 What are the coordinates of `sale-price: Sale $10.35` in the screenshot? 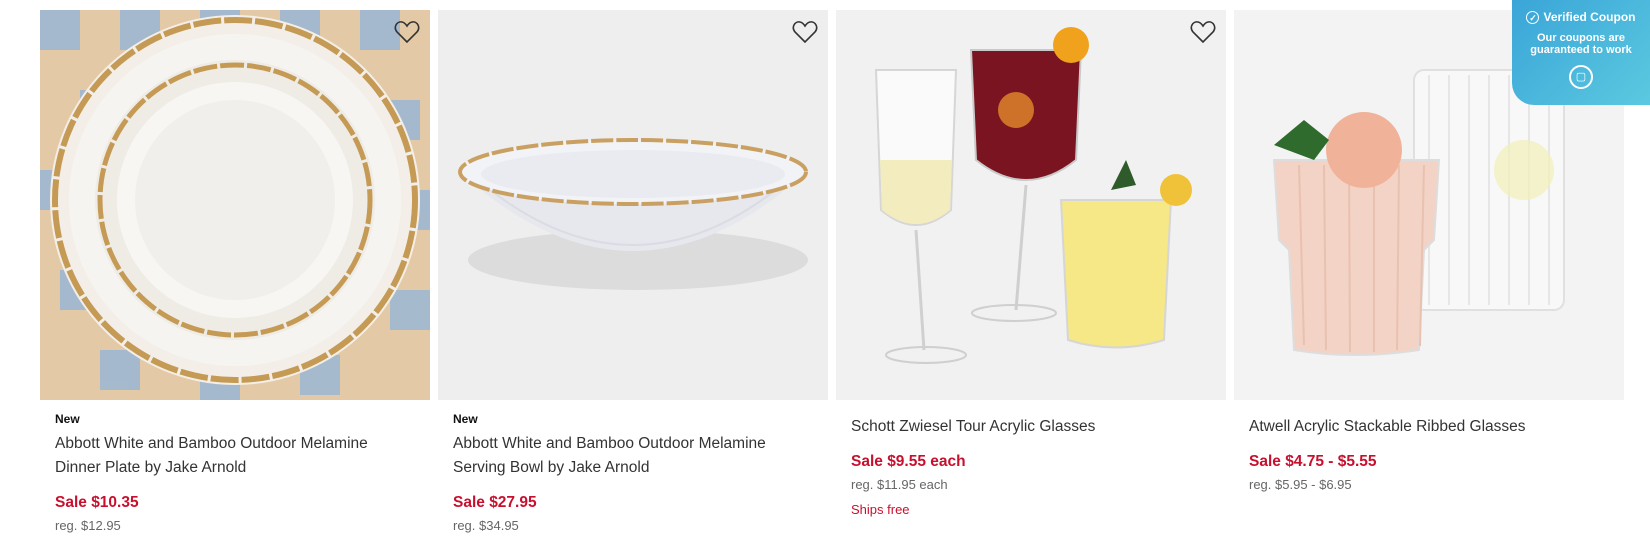 It's located at (97, 502).